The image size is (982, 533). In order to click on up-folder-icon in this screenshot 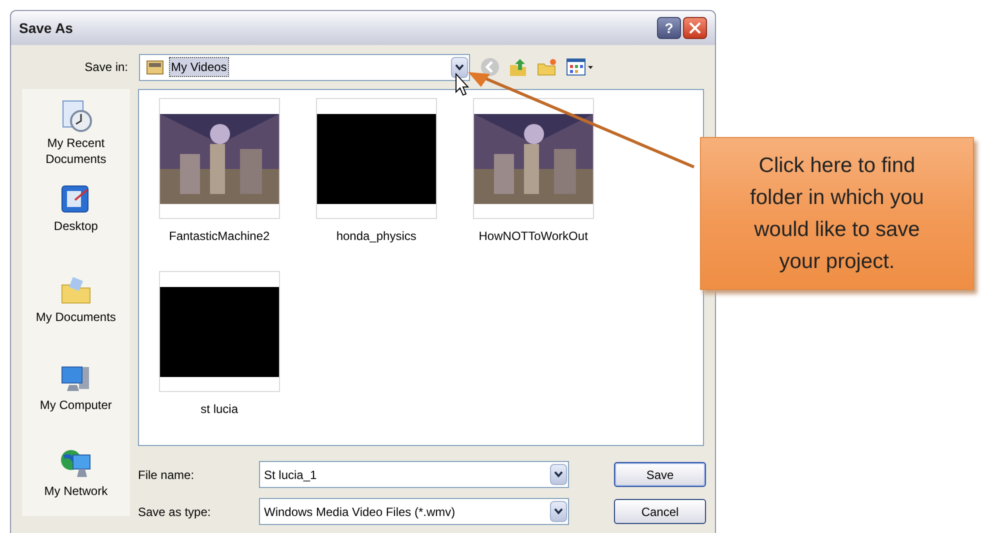, I will do `click(518, 67)`.